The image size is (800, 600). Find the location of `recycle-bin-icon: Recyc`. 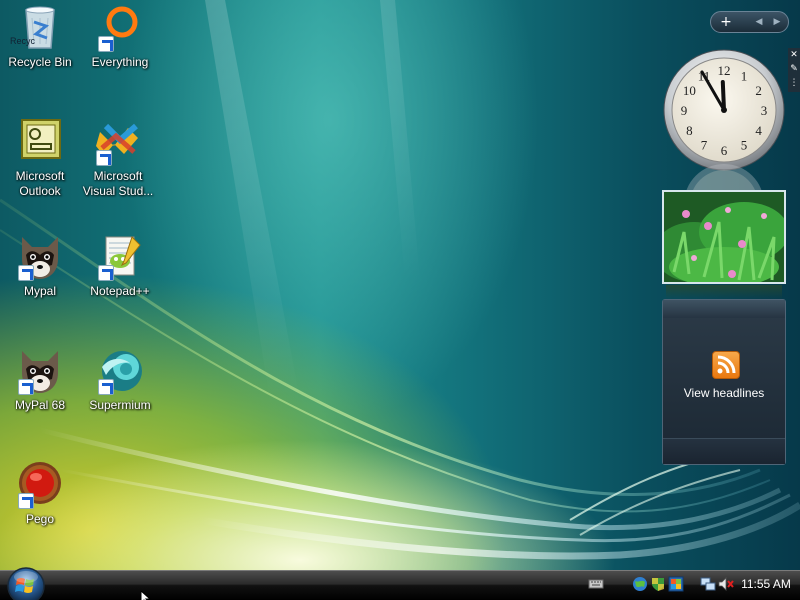

recycle-bin-icon: Recyc is located at coordinates (37, 28).